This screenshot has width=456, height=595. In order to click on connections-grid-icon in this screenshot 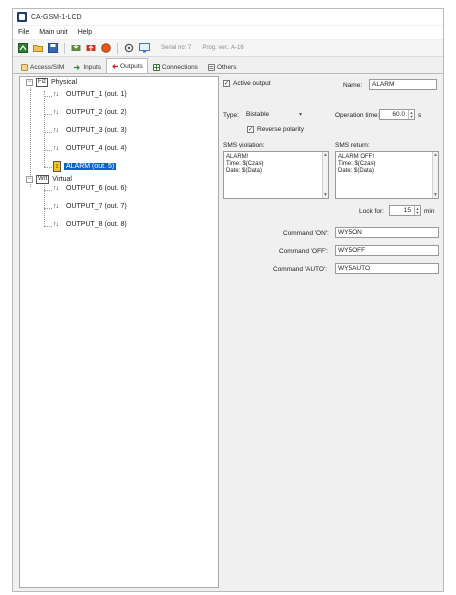, I will do `click(156, 67)`.